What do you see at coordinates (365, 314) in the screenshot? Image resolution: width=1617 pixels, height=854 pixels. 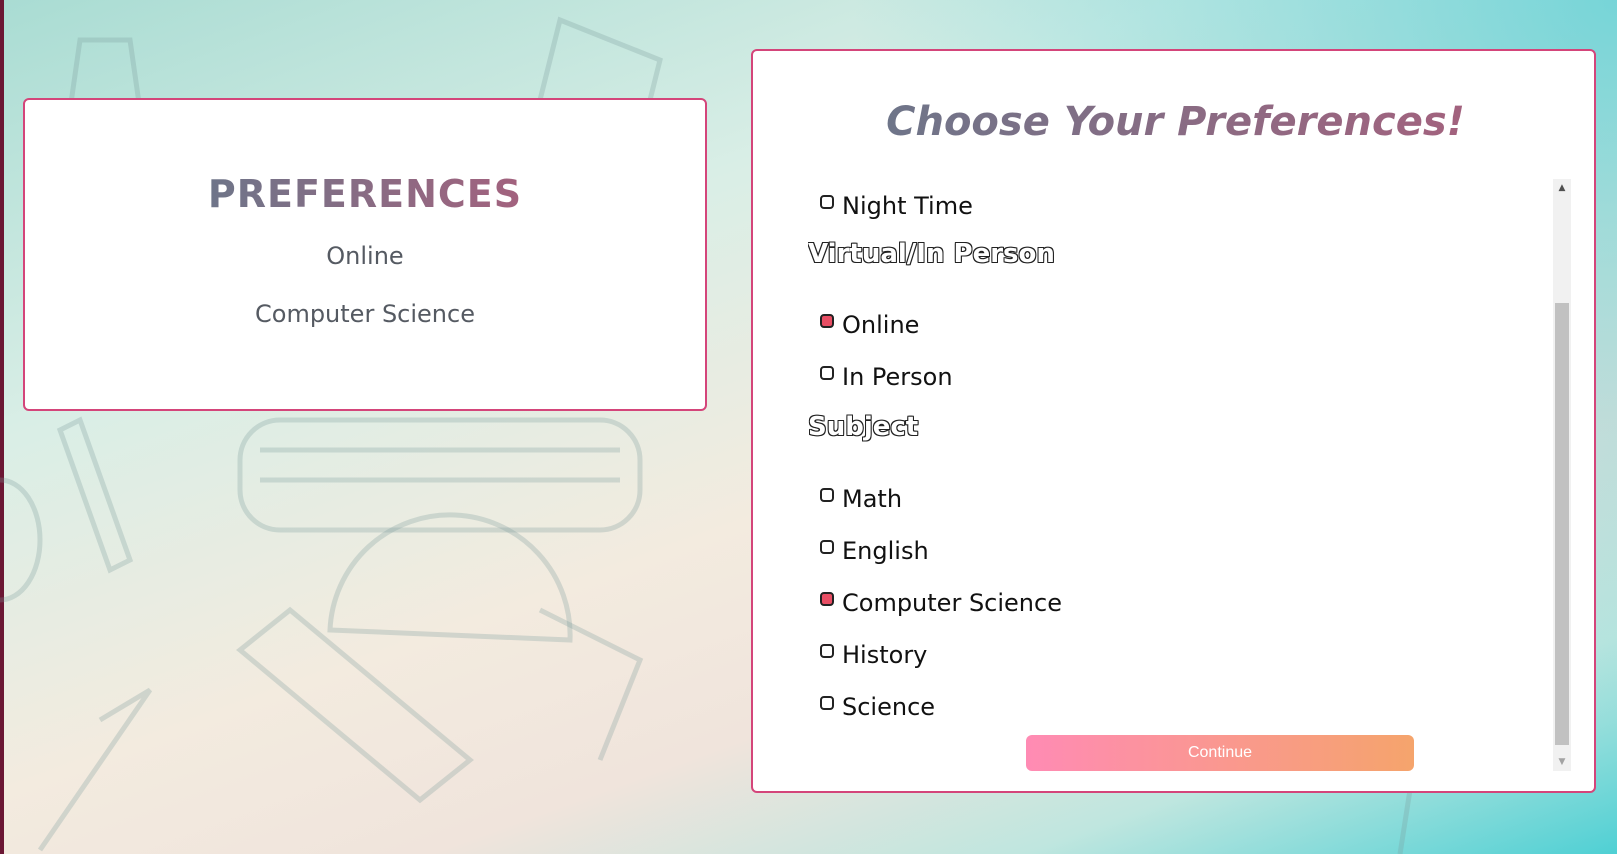 I see `summary-item-subject: Computer Science` at bounding box center [365, 314].